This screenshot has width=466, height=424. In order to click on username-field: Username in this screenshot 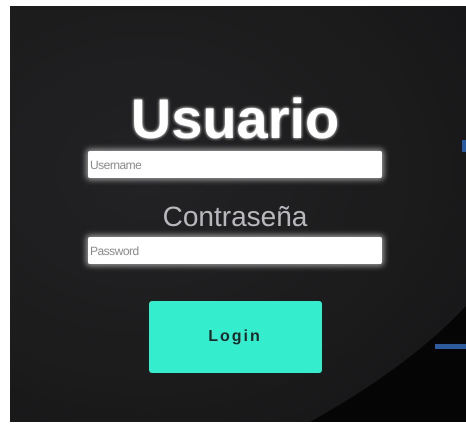, I will do `click(235, 164)`.